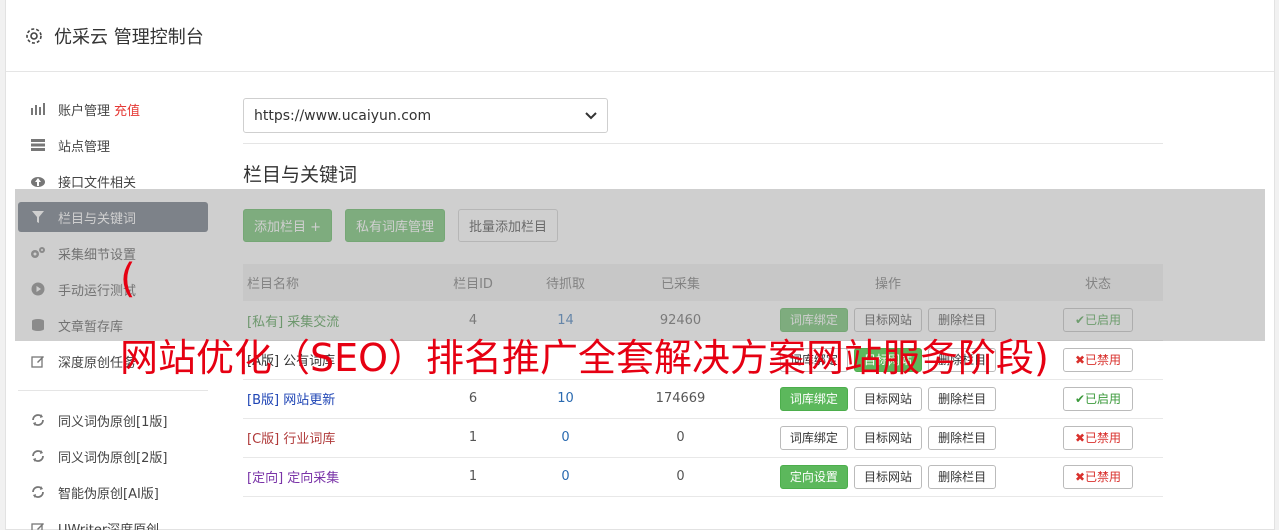 This screenshot has height=530, width=1279. I want to click on sidebar-item-article-store: 文章暂存库, so click(113, 325).